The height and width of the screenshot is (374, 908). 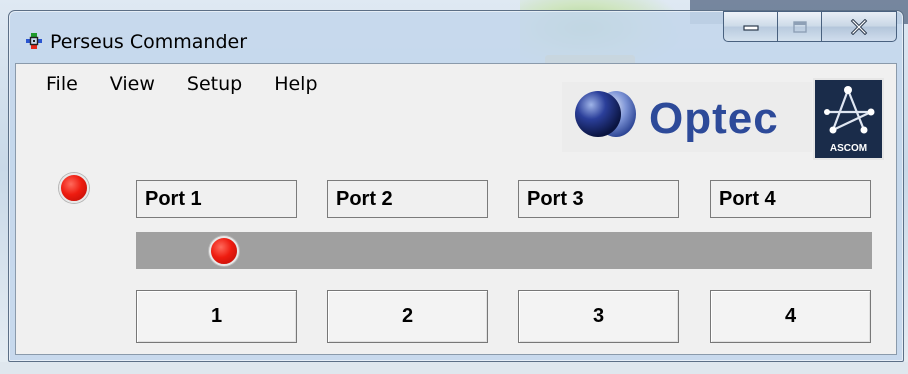 I want to click on ascom-logo: ASCOM, so click(x=848, y=119).